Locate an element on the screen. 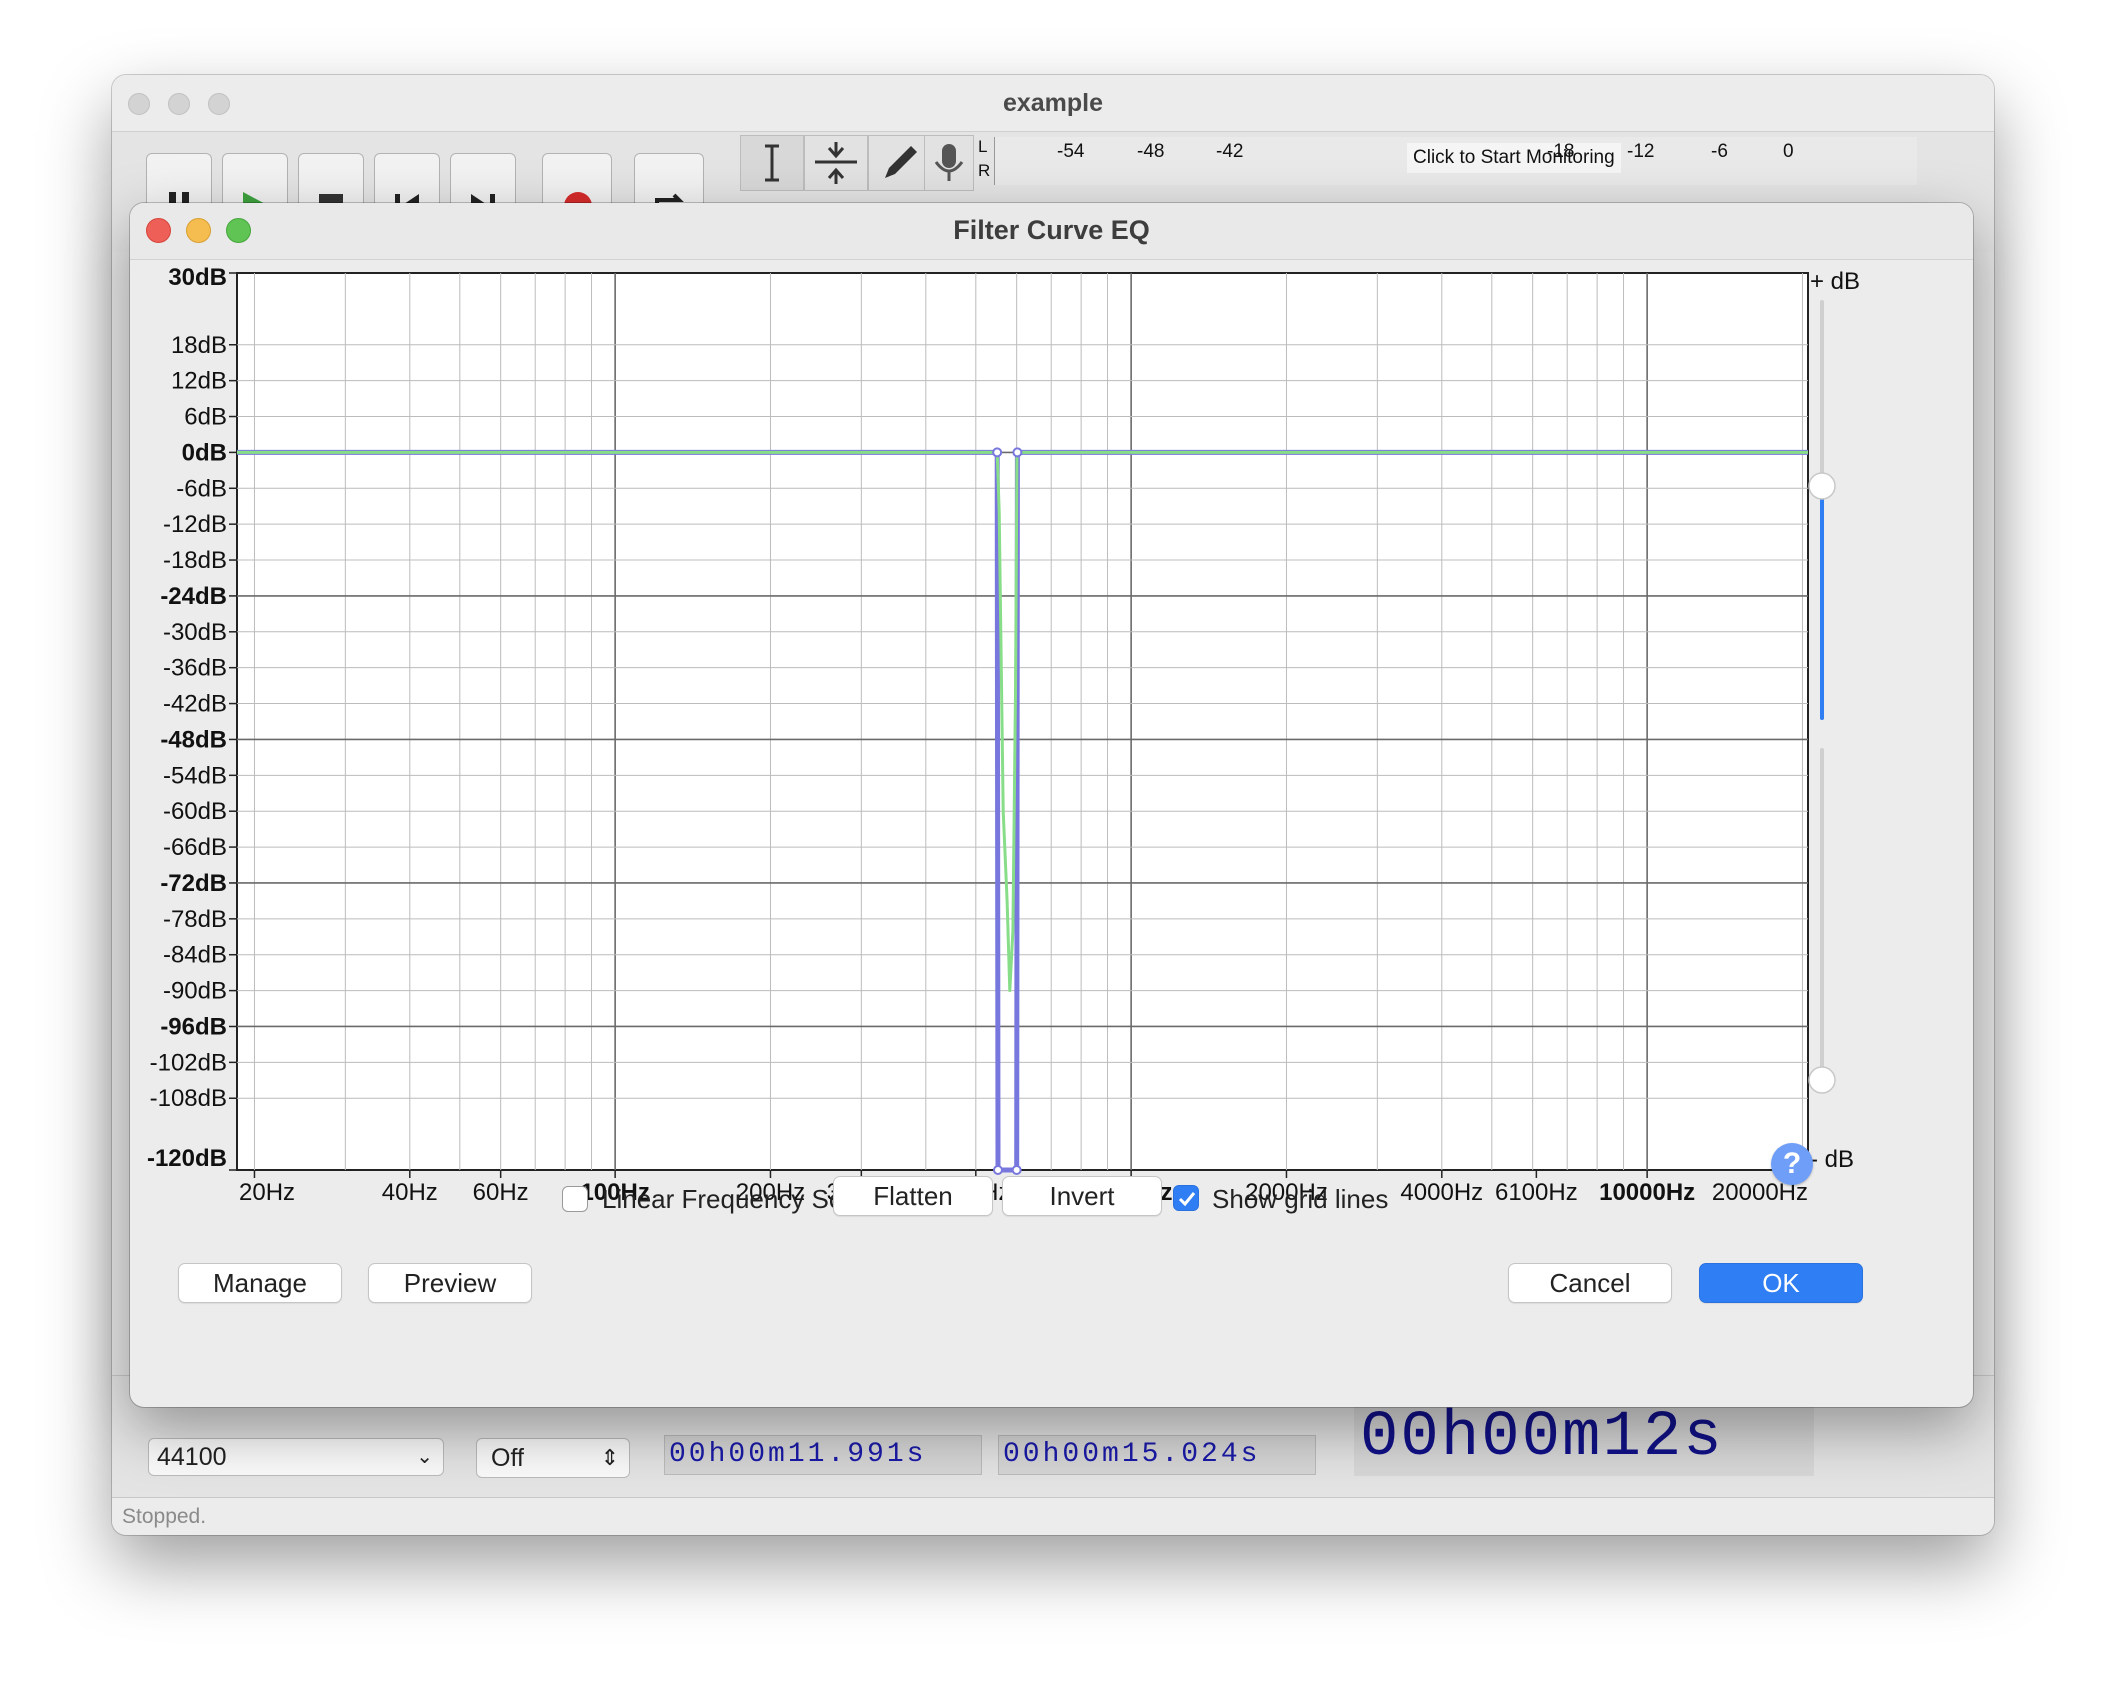 Image resolution: width=2104 pixels, height=1682 pixels. meter-channel-labels: L R is located at coordinates (984, 159).